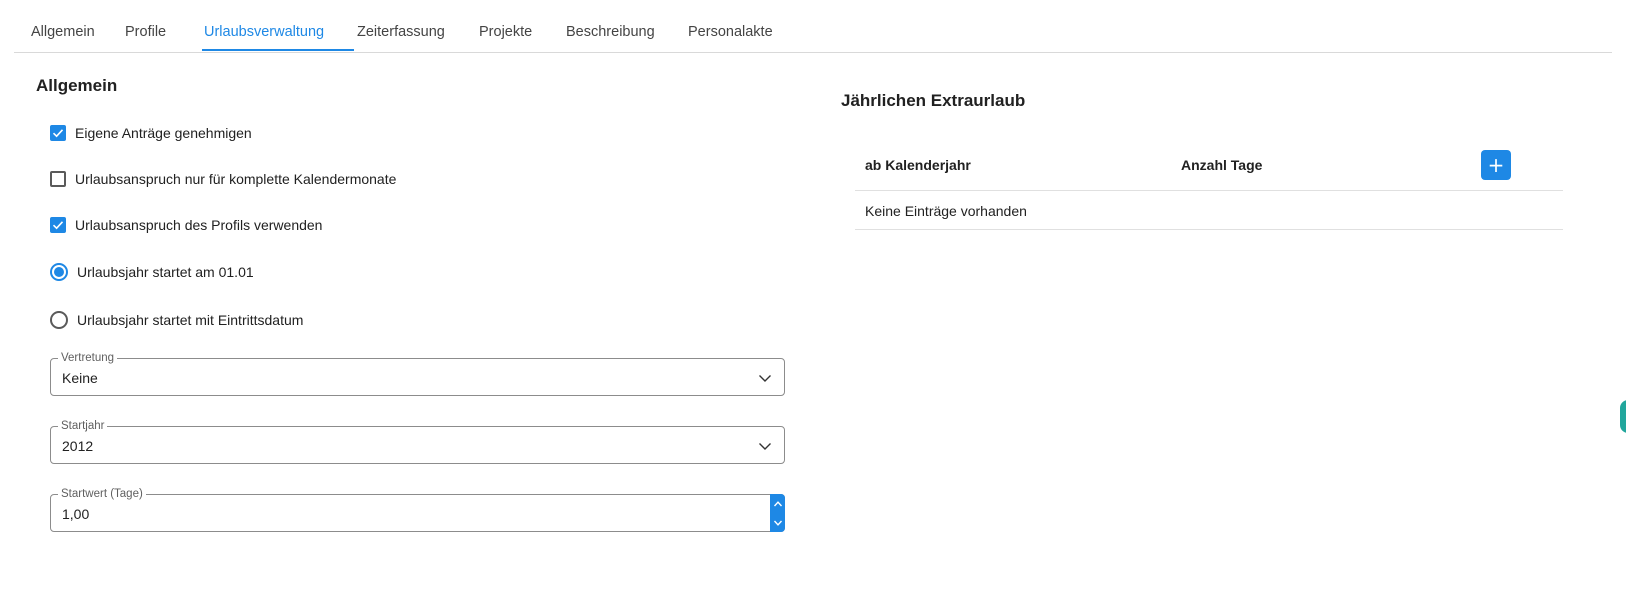  I want to click on side-panel-handle, so click(1623, 416).